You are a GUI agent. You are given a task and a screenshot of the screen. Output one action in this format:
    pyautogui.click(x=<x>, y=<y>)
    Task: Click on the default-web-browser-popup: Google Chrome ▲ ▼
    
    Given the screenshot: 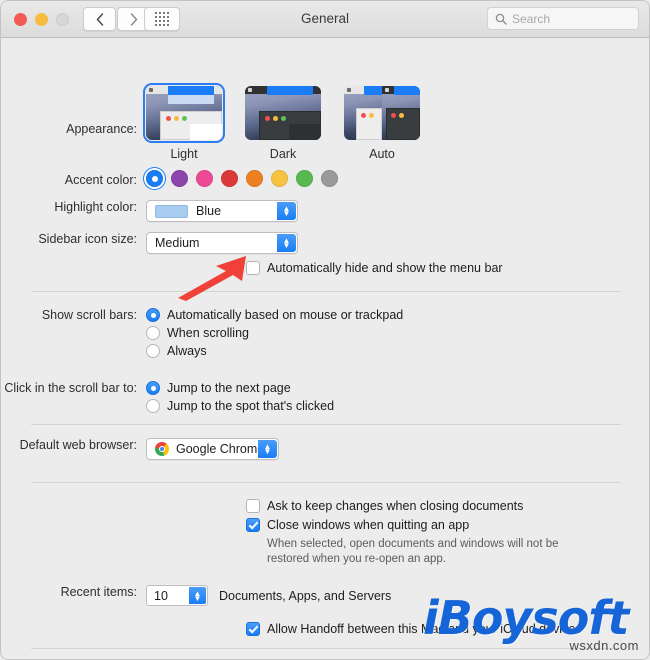 What is the action you would take?
    pyautogui.click(x=212, y=449)
    